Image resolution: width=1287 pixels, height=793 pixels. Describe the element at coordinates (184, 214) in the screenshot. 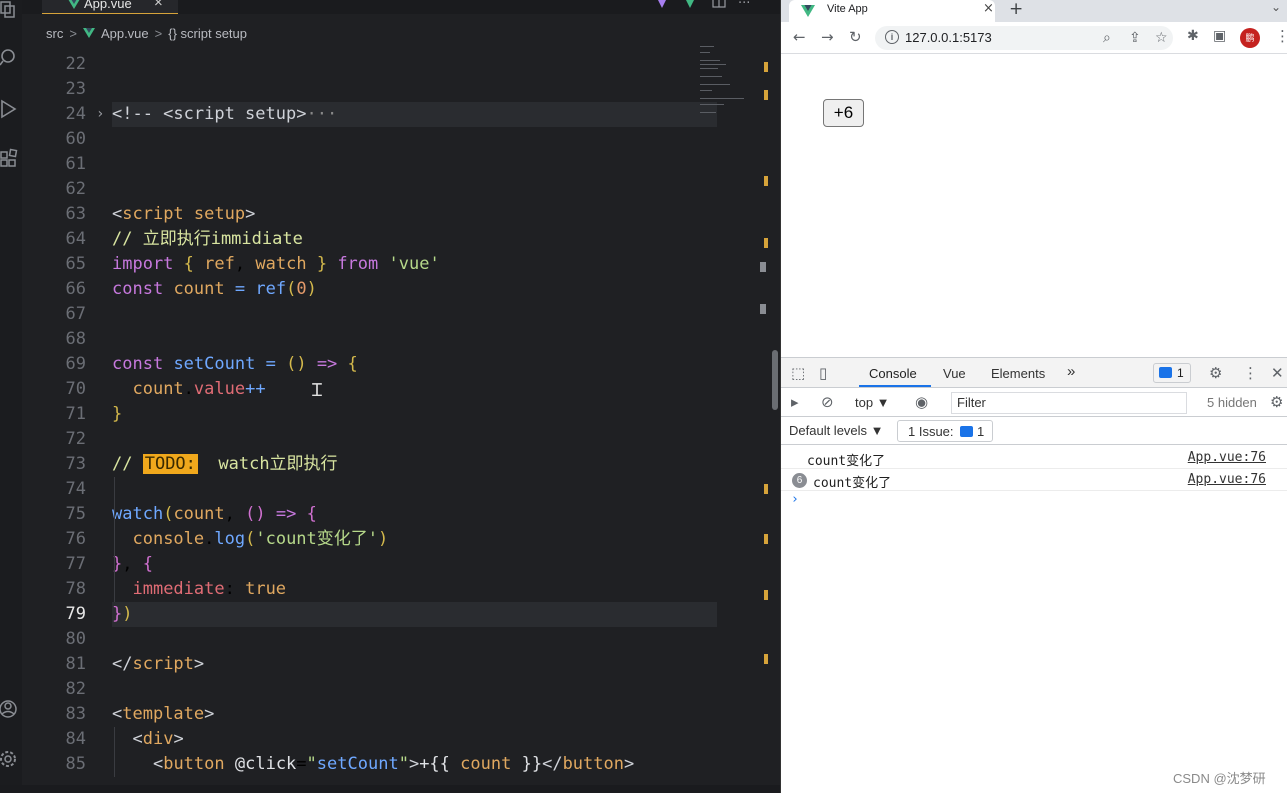

I see `code-text: <script setup>` at that location.